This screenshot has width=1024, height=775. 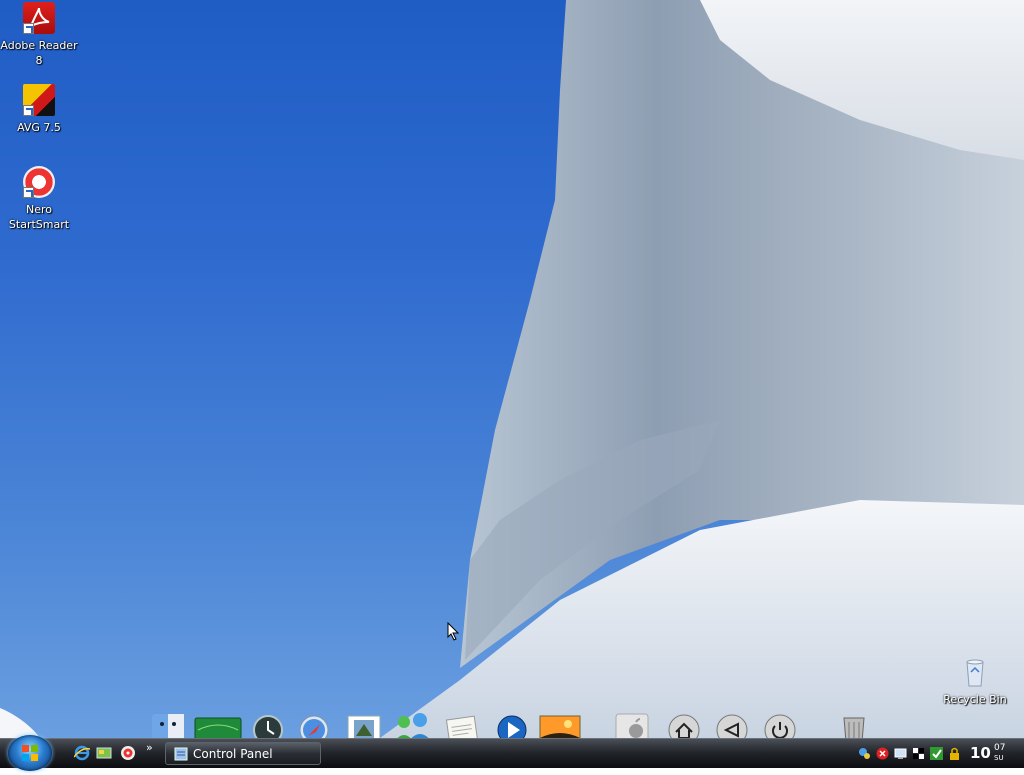 I want to click on dock-item-mail, so click(x=364, y=724).